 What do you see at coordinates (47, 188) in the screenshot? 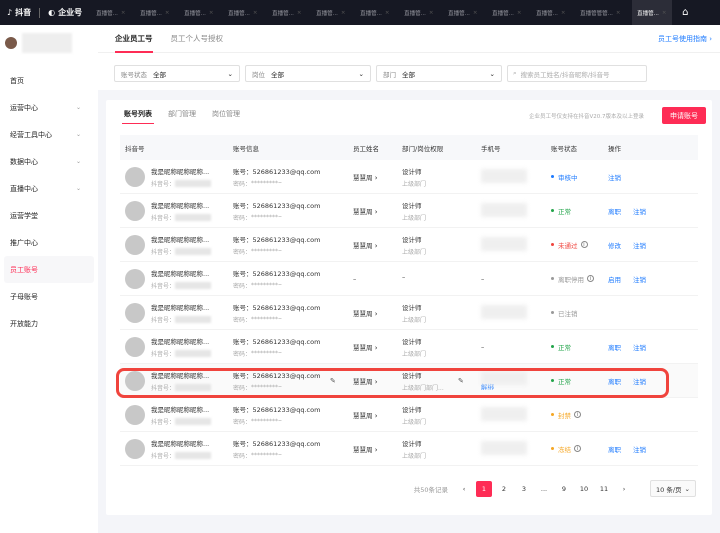
I see `sidebar-item: 直播中心 ⌄` at bounding box center [47, 188].